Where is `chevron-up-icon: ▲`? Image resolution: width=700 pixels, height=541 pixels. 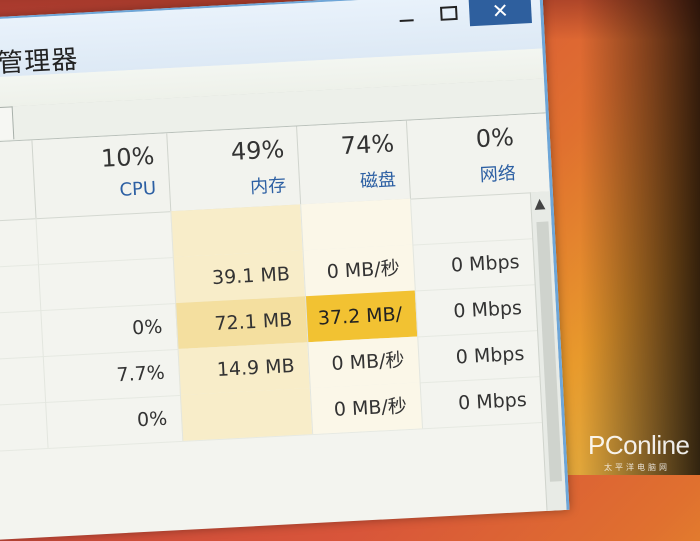 chevron-up-icon: ▲ is located at coordinates (540, 204).